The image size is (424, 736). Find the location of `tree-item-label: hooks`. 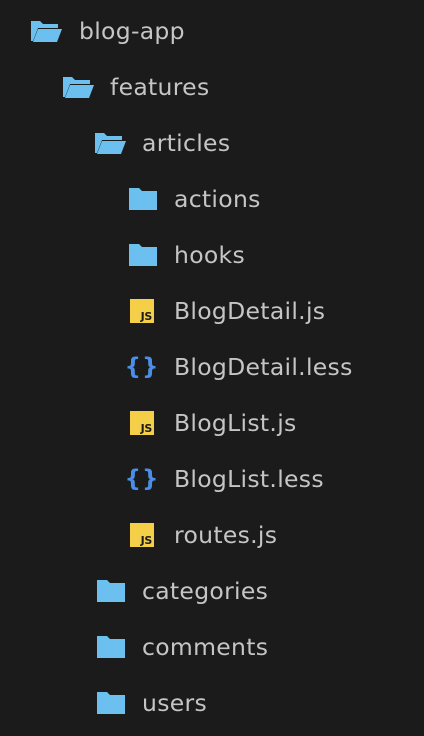

tree-item-label: hooks is located at coordinates (210, 255).